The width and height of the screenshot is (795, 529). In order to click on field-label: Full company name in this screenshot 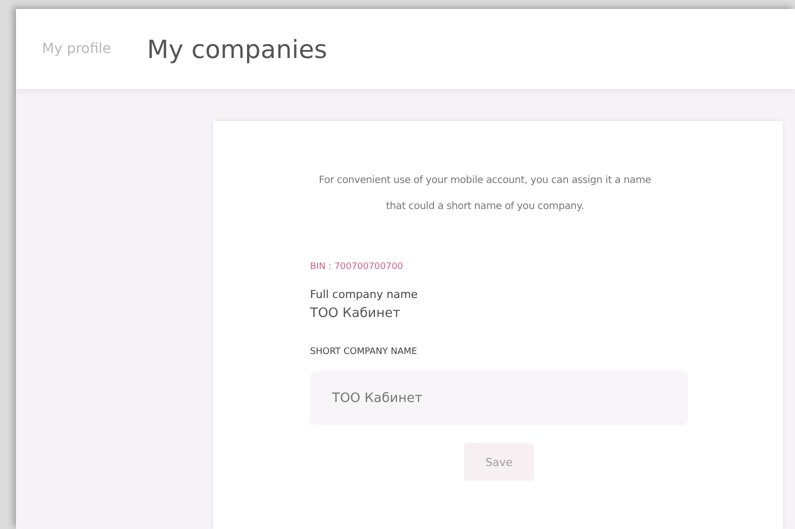, I will do `click(364, 294)`.